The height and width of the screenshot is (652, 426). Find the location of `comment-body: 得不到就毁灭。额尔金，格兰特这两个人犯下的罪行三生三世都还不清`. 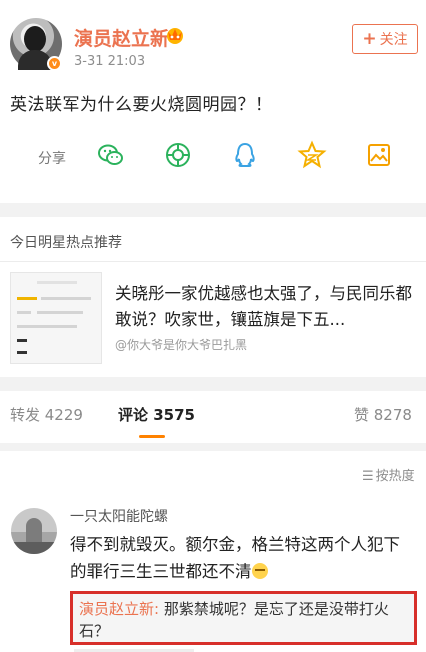

comment-body: 得不到就毁灭。额尔金，格兰特这两个人犯下的罪行三生三世都还不清 is located at coordinates (235, 558).